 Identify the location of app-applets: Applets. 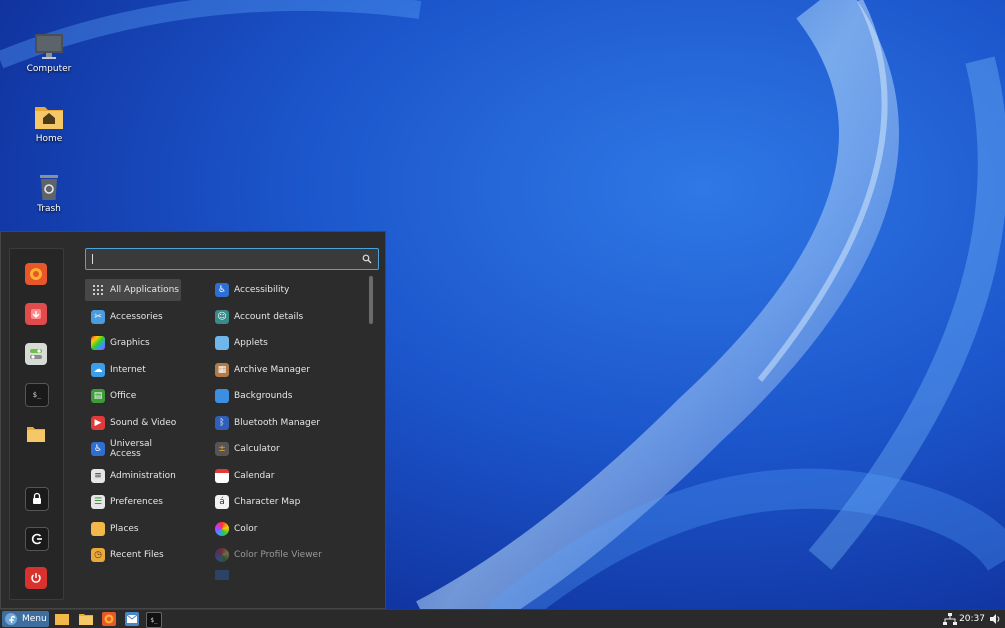
(288, 343).